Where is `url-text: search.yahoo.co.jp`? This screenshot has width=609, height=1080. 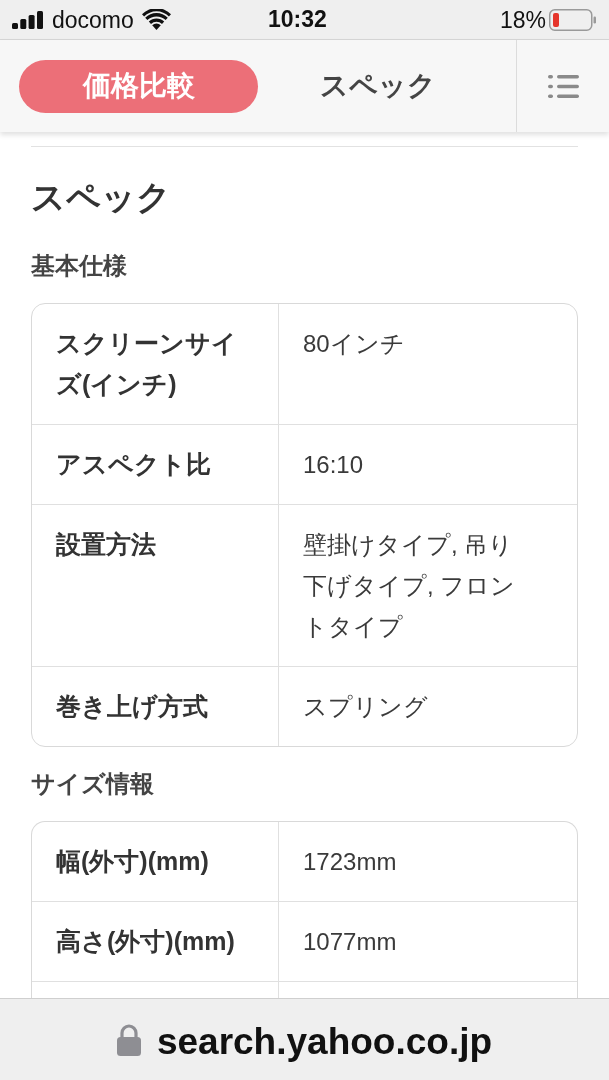 url-text: search.yahoo.co.jp is located at coordinates (324, 1041).